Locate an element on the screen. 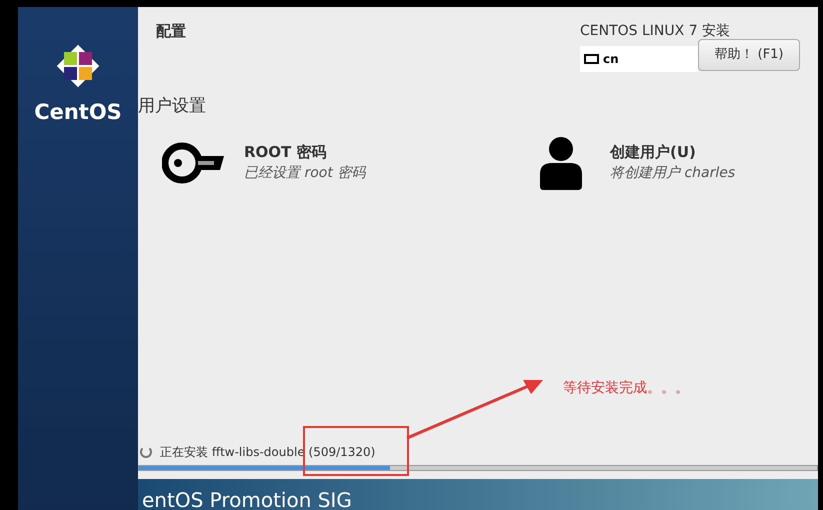 Image resolution: width=823 pixels, height=510 pixels. user-icon is located at coordinates (561, 163).